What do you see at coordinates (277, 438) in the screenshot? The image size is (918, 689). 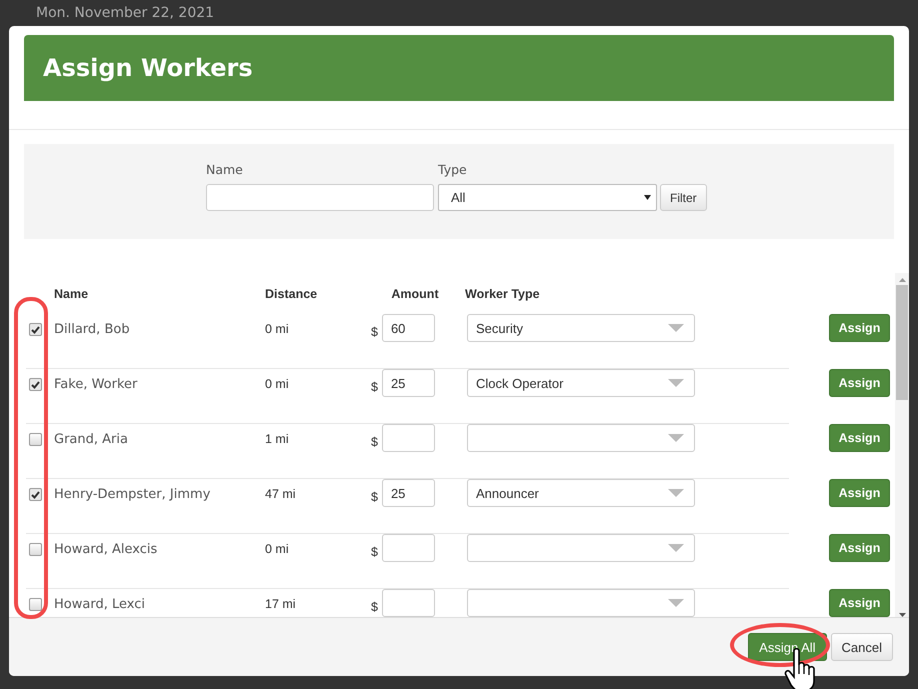 I see `distance-cell-text: 1 mi` at bounding box center [277, 438].